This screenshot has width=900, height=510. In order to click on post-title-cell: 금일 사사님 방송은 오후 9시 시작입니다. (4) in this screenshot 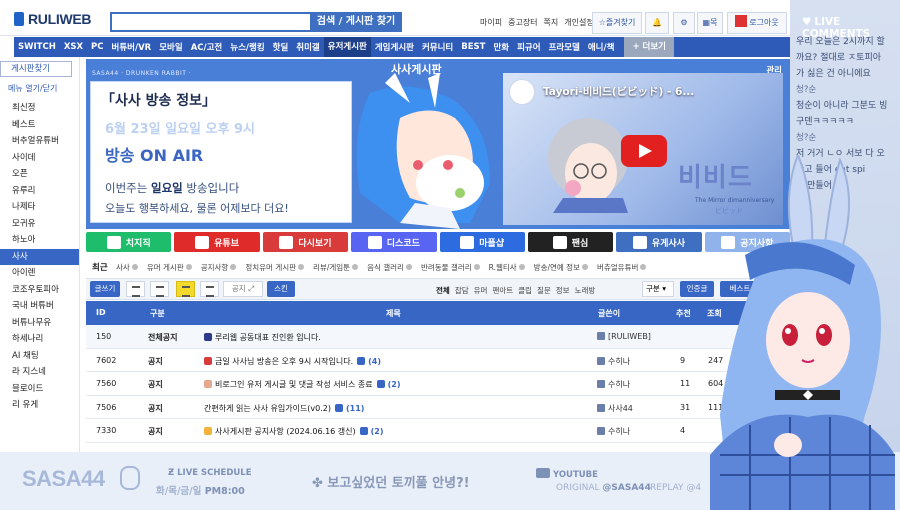, I will do `click(292, 361)`.